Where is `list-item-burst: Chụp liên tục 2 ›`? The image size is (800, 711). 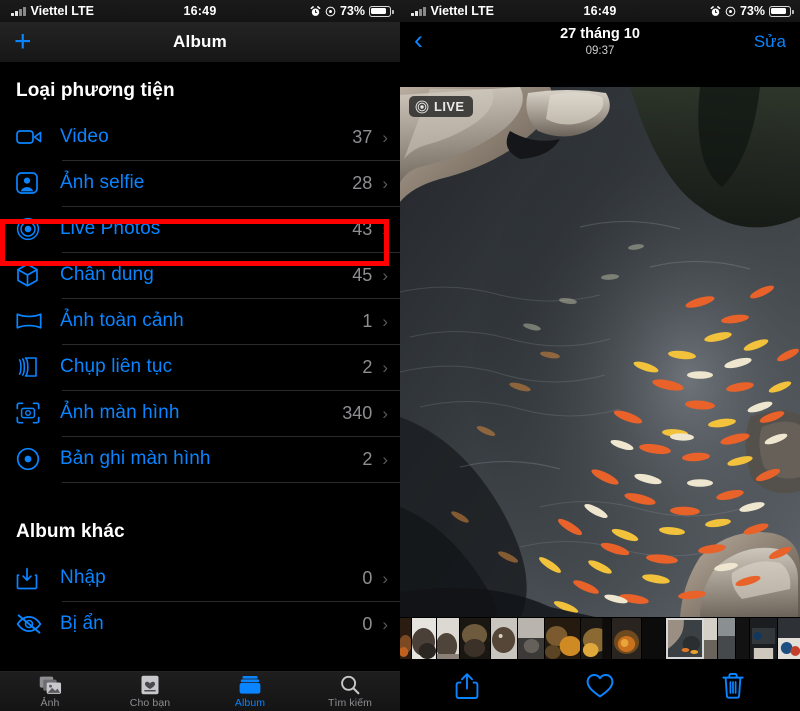
list-item-burst: Chụp liên tục 2 › is located at coordinates (200, 367).